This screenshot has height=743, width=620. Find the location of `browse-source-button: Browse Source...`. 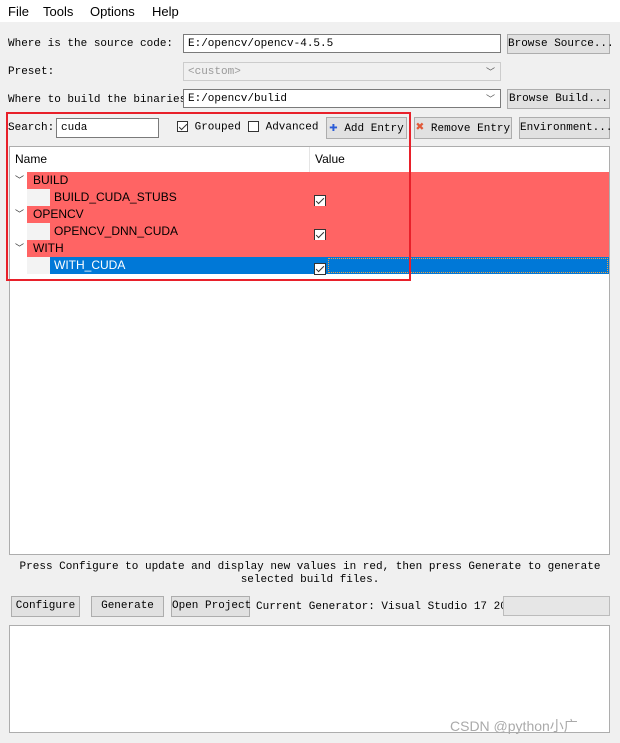

browse-source-button: Browse Source... is located at coordinates (560, 44).